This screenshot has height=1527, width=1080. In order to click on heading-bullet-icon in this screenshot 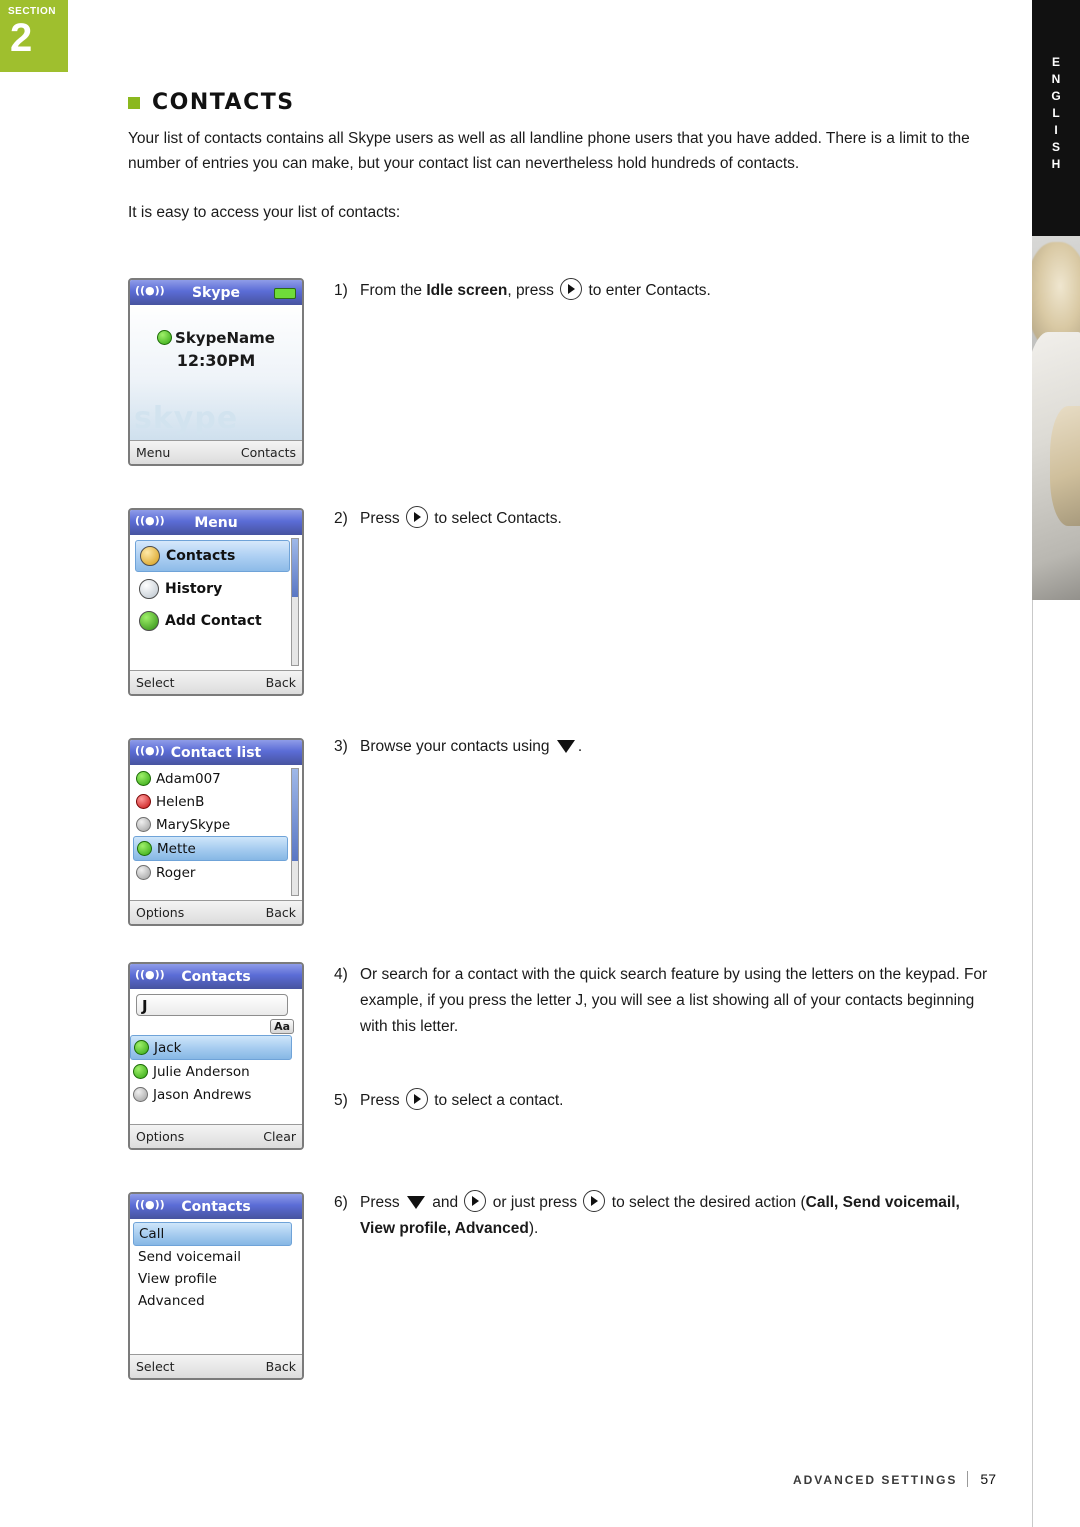, I will do `click(134, 102)`.